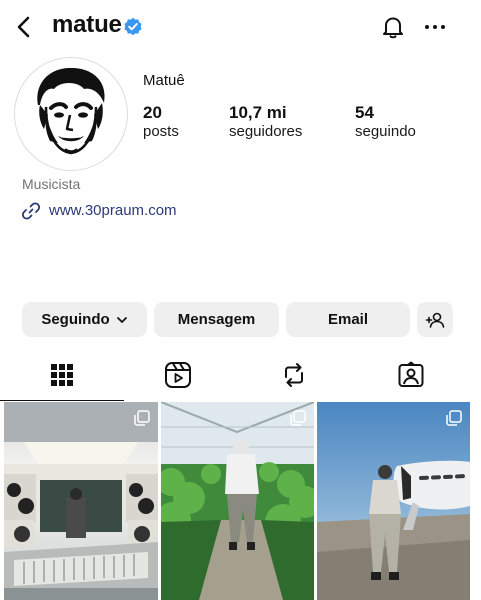  I want to click on suggested-users-button, so click(435, 319).